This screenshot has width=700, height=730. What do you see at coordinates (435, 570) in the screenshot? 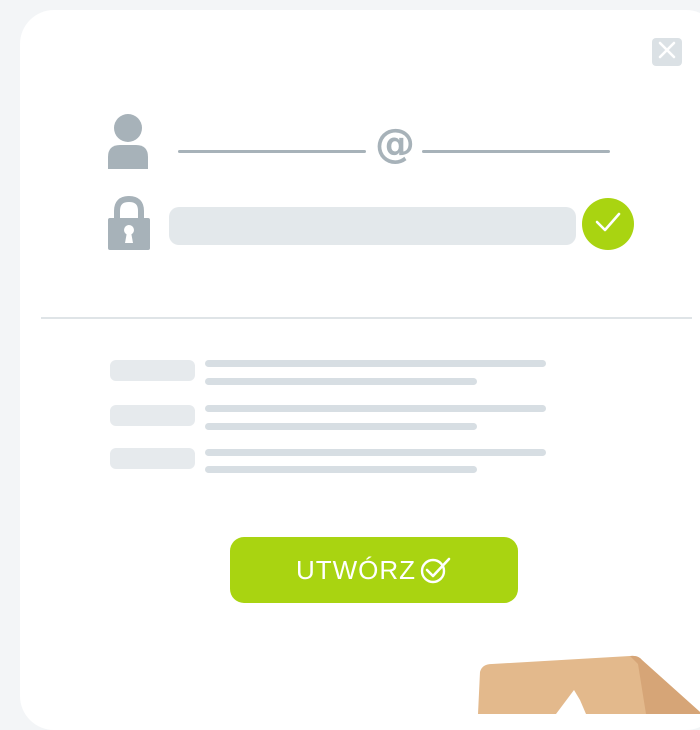
I see `circle-check-icon` at bounding box center [435, 570].